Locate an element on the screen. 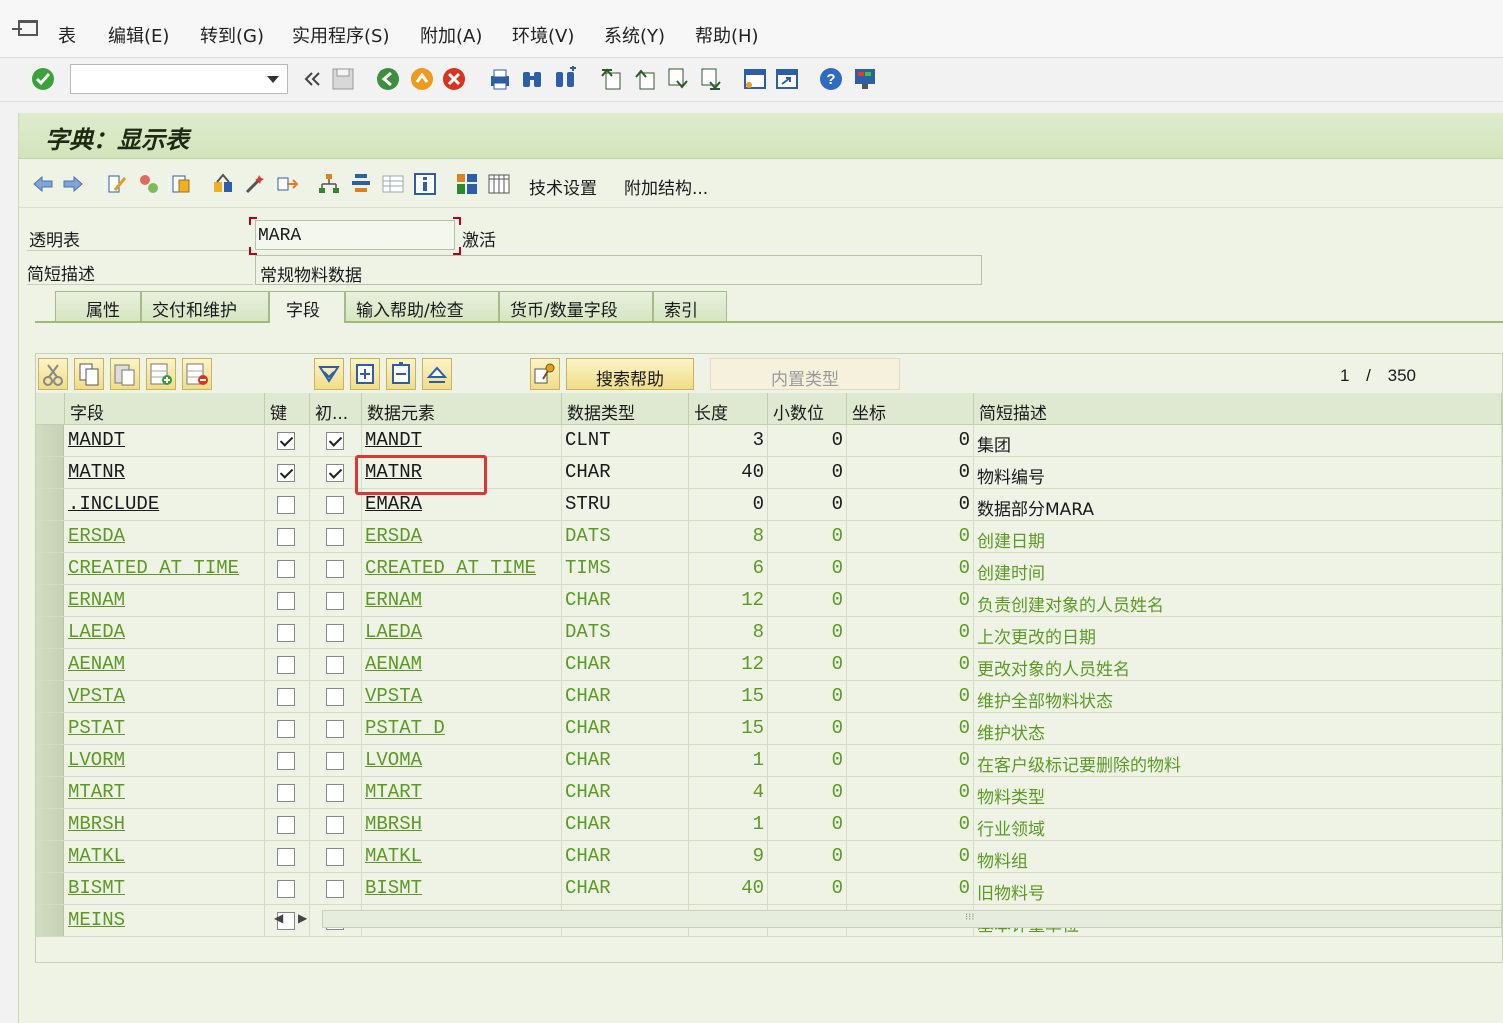  cut-row-button is located at coordinates (53, 374).